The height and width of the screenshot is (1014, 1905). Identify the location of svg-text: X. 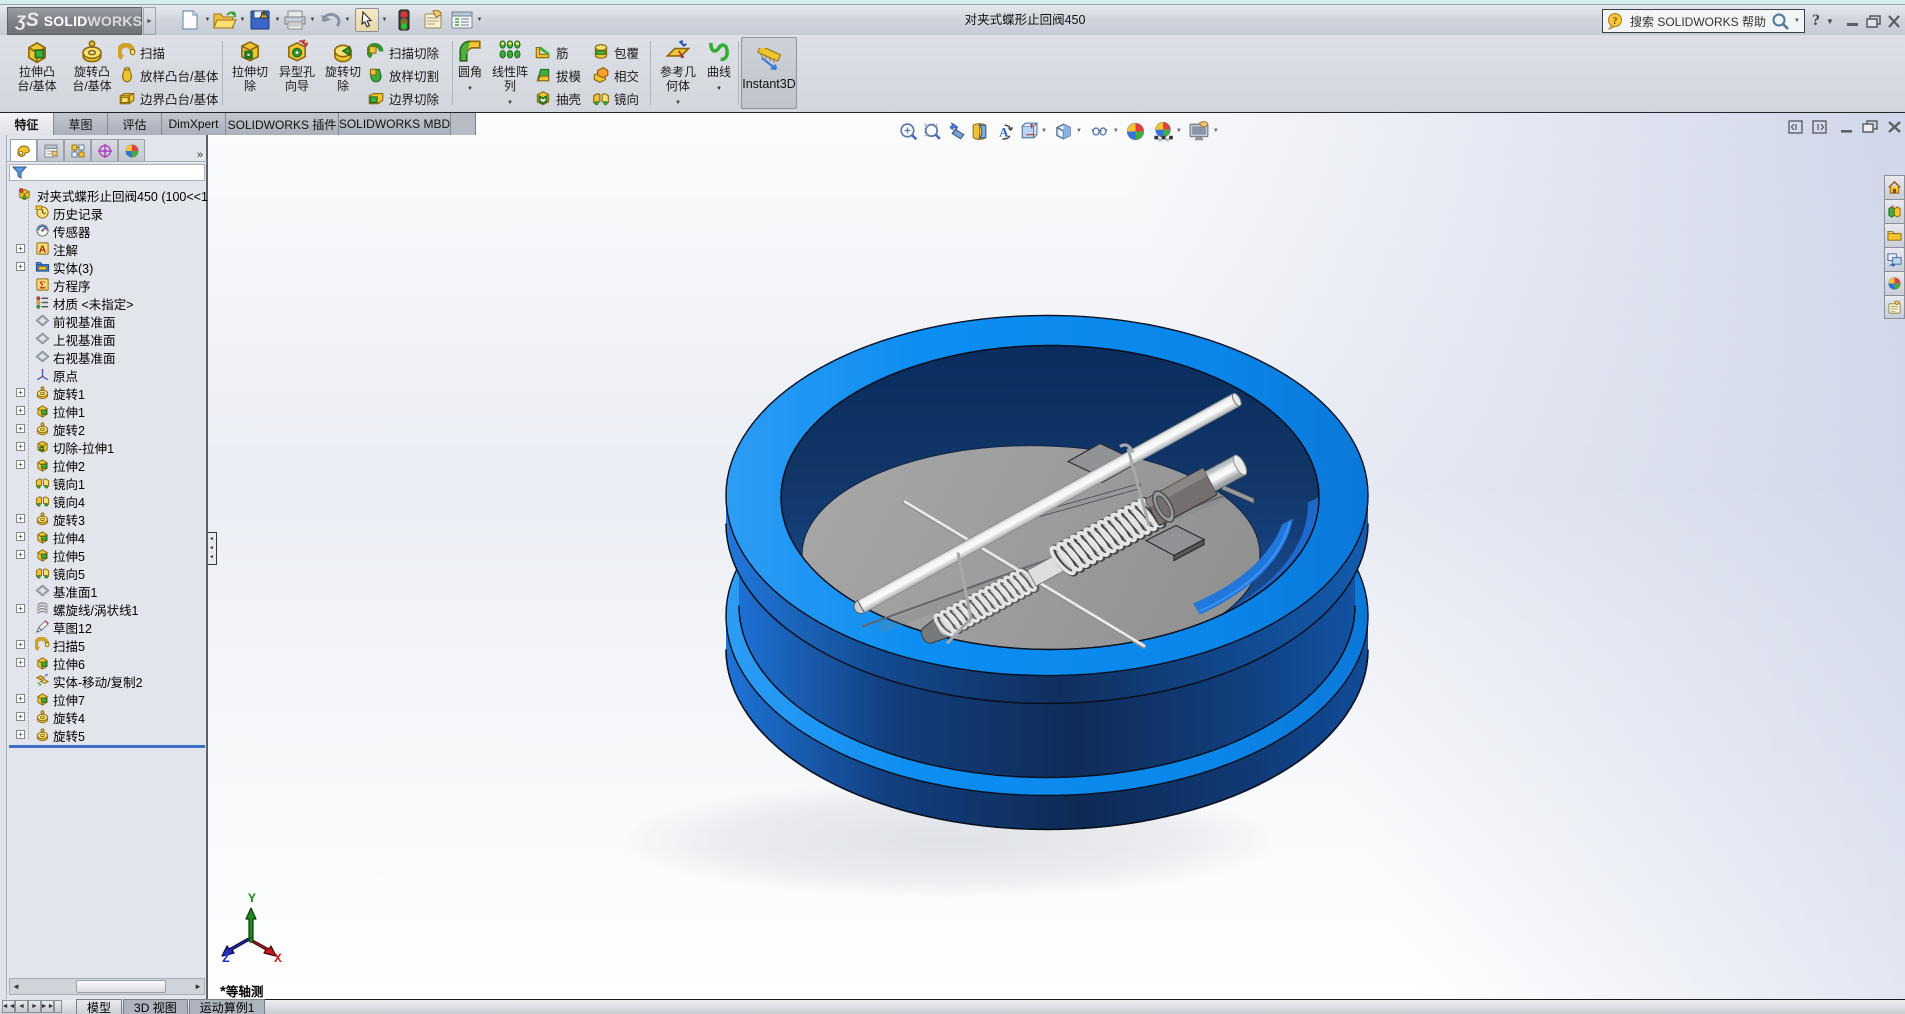
(278, 958).